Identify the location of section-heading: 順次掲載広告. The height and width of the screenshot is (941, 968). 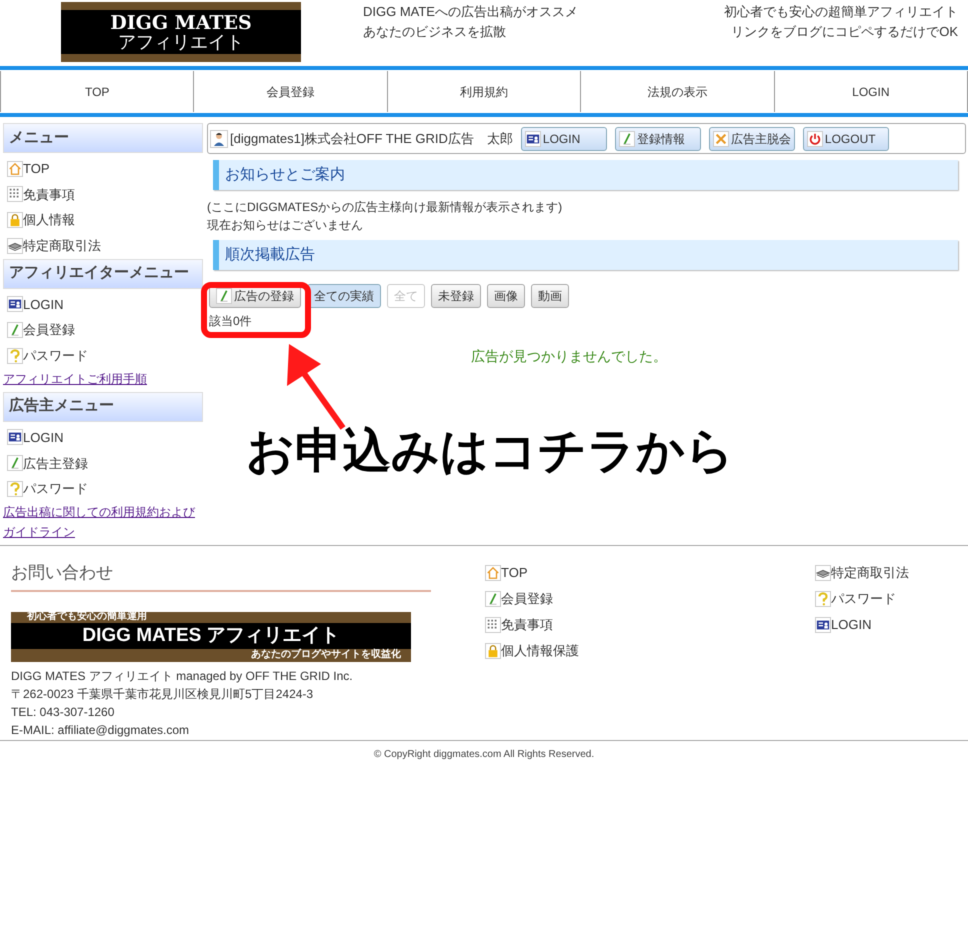
(585, 255).